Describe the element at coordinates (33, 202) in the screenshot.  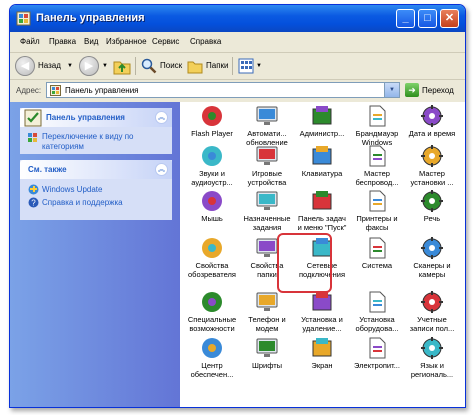
I see `help-icon: ?` at that location.